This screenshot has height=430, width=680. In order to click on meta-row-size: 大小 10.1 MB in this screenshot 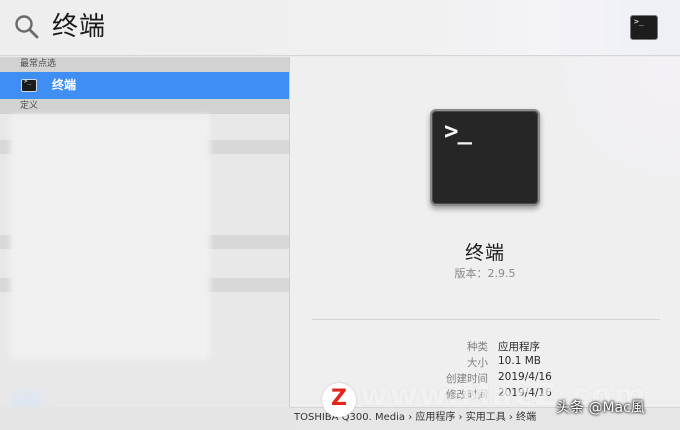, I will do `click(485, 362)`.